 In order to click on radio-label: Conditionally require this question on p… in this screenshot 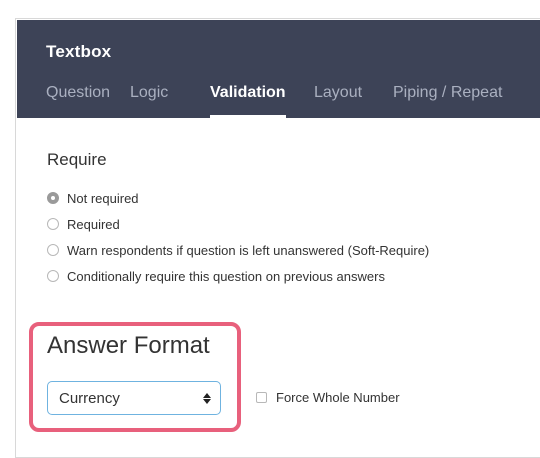, I will do `click(226, 276)`.